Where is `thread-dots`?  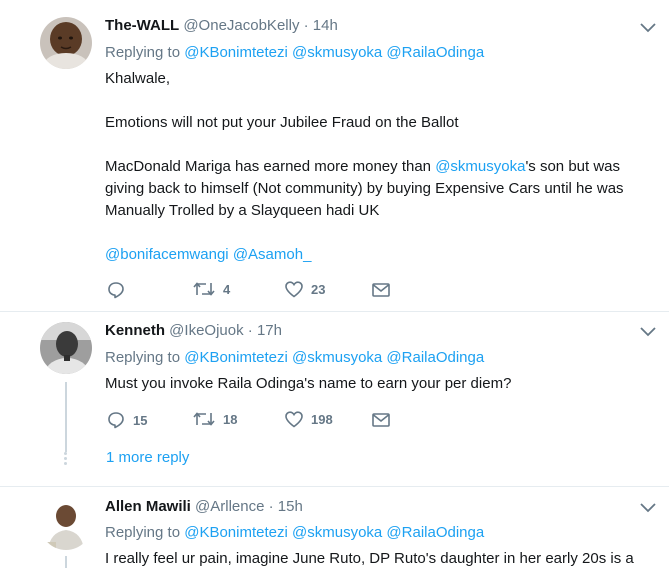 thread-dots is located at coordinates (66, 459).